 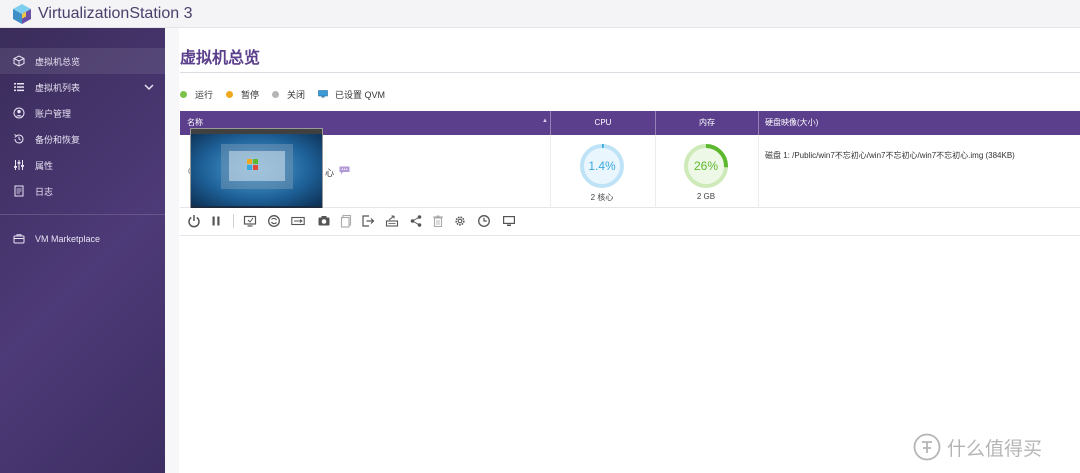 I want to click on export-icon, so click(x=368, y=221).